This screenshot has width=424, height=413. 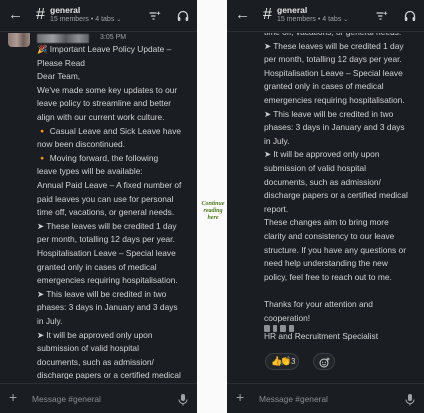 I want to click on avatar, so click(x=19, y=40).